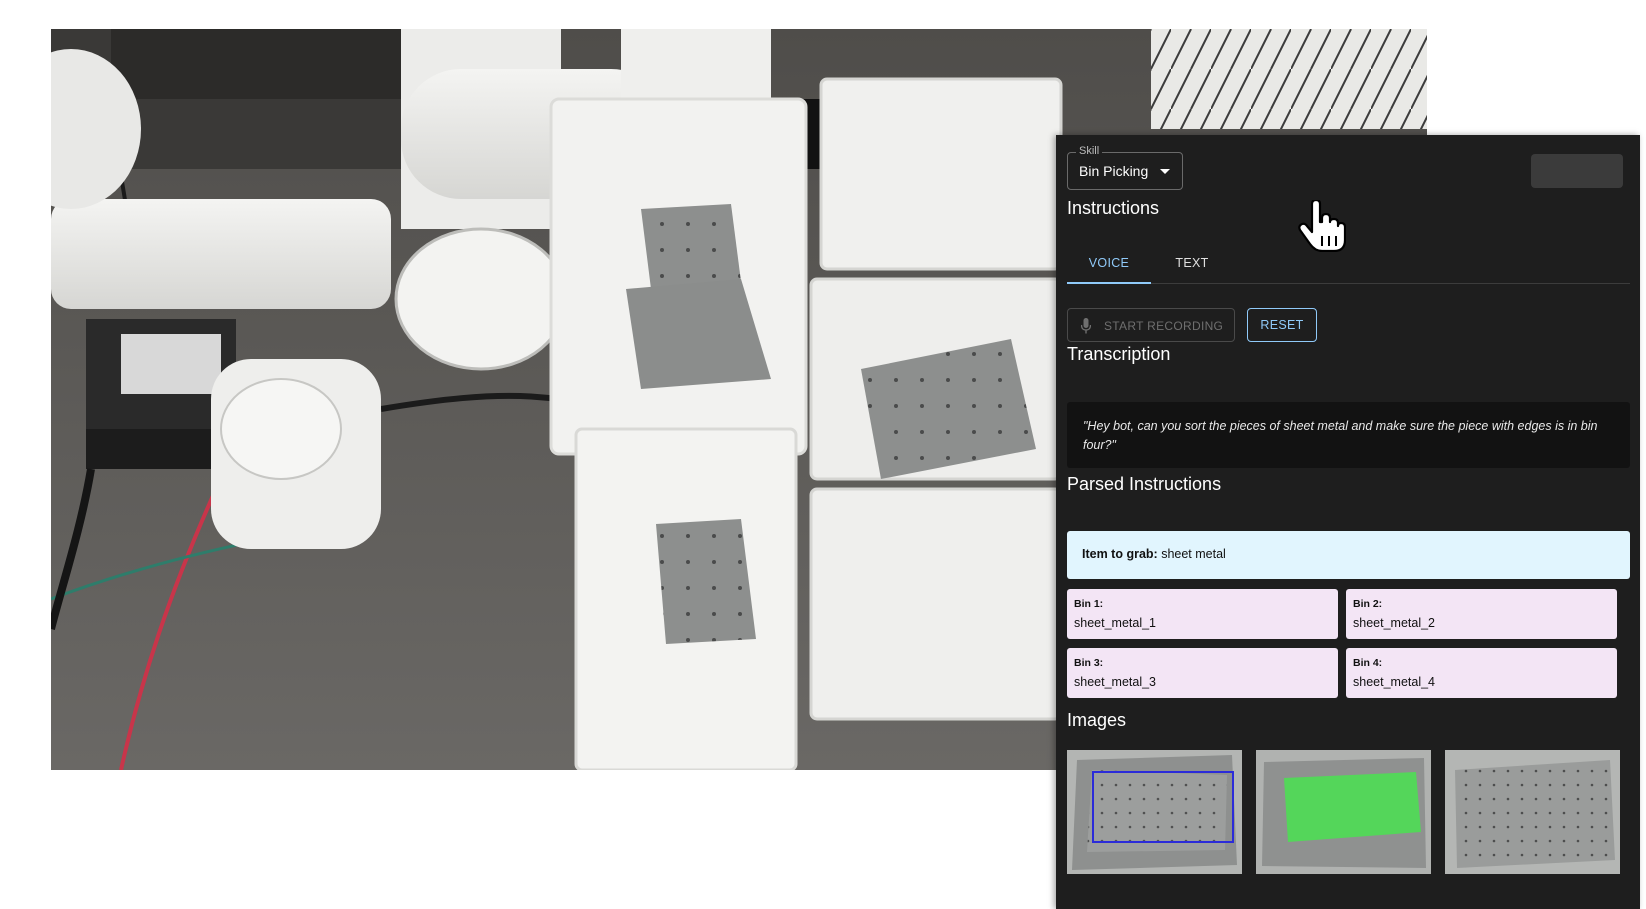  What do you see at coordinates (1348, 555) in the screenshot?
I see `item-to-grab-card: Item to grab: sheet metal` at bounding box center [1348, 555].